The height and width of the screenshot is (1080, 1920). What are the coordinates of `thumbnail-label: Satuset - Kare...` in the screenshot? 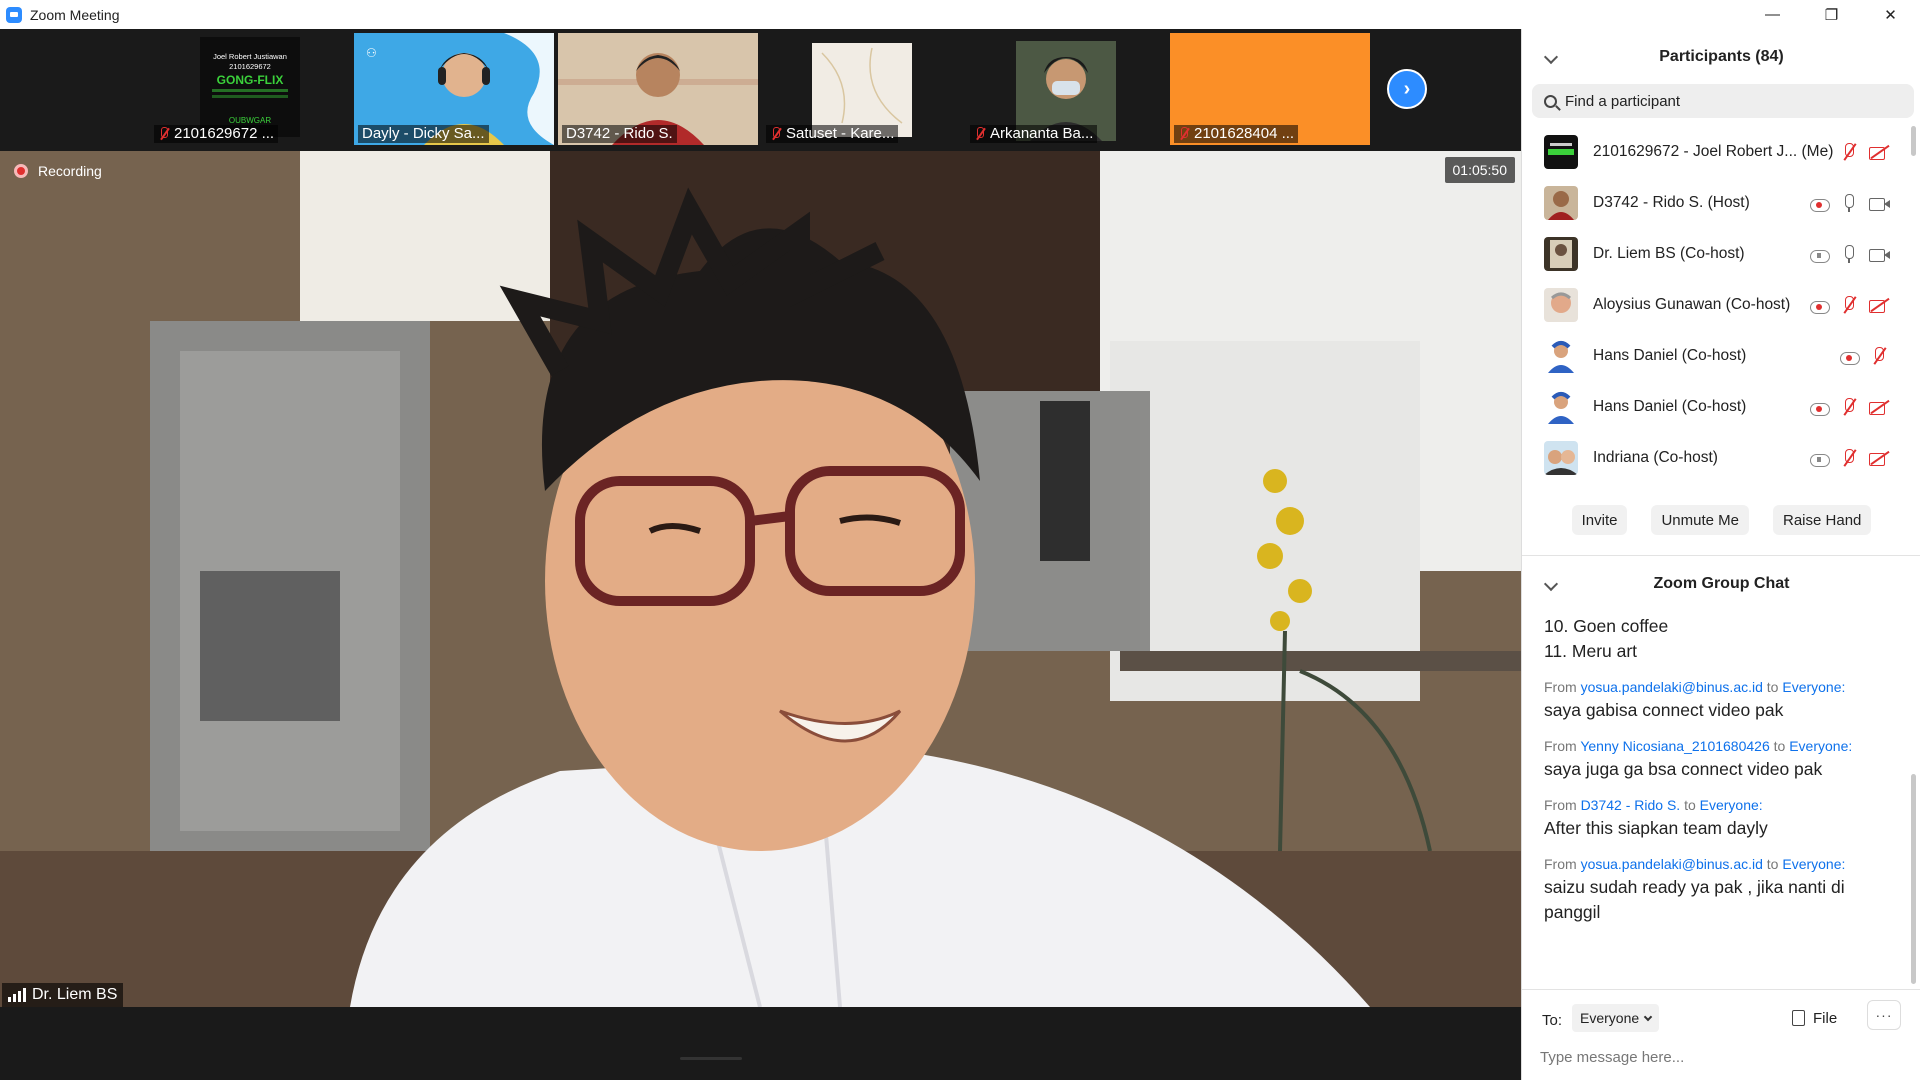 It's located at (832, 134).